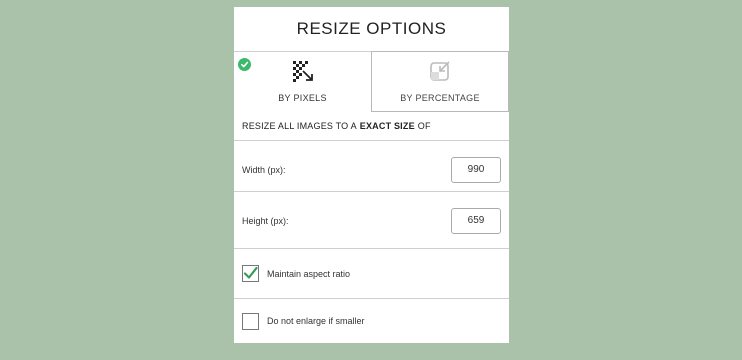 Image resolution: width=742 pixels, height=360 pixels. I want to click on maintain-aspect-row: Maintain aspect ratio, so click(371, 273).